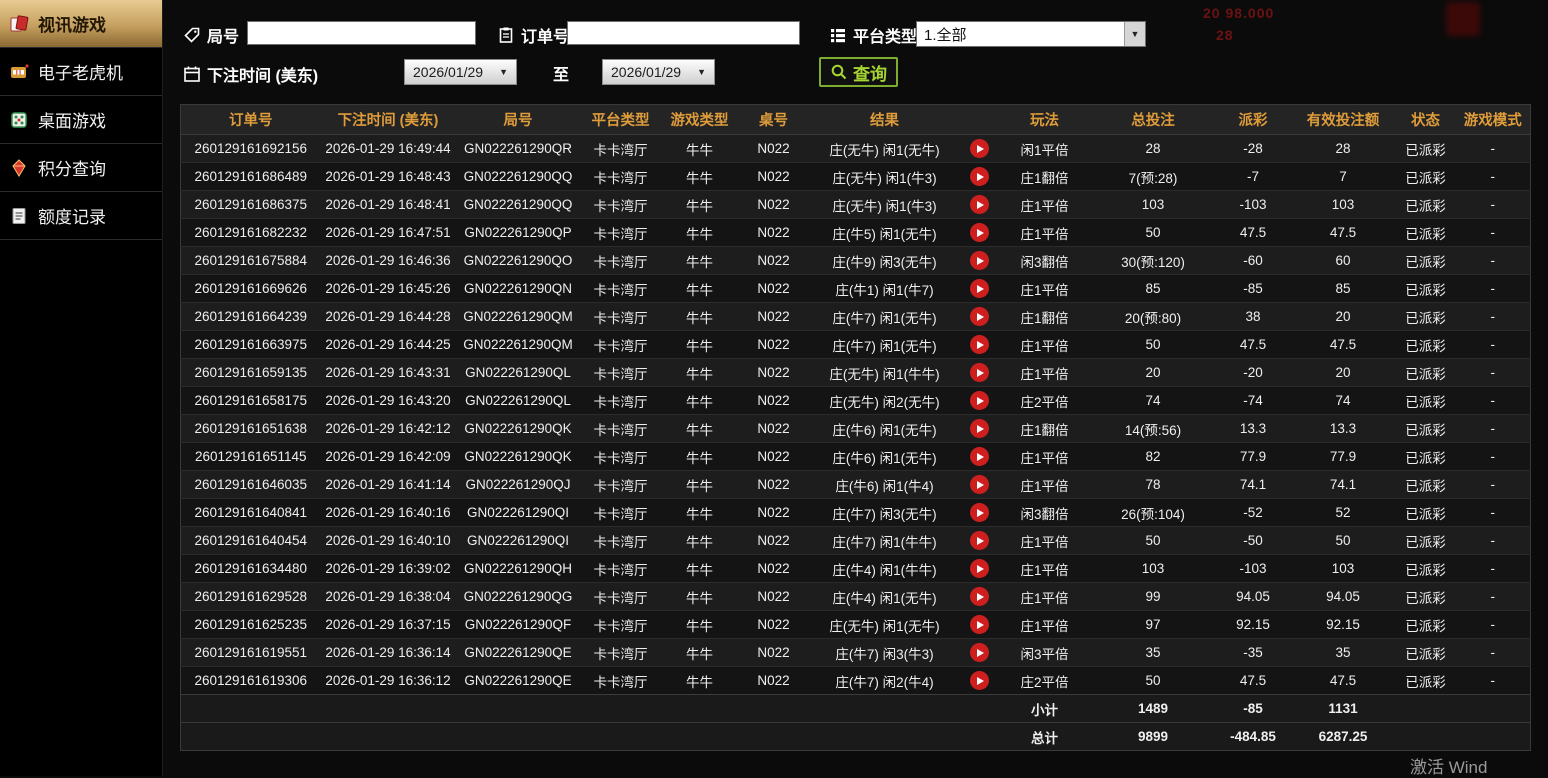  I want to click on sidebar-item-quota-records: 额度记录, so click(81, 216).